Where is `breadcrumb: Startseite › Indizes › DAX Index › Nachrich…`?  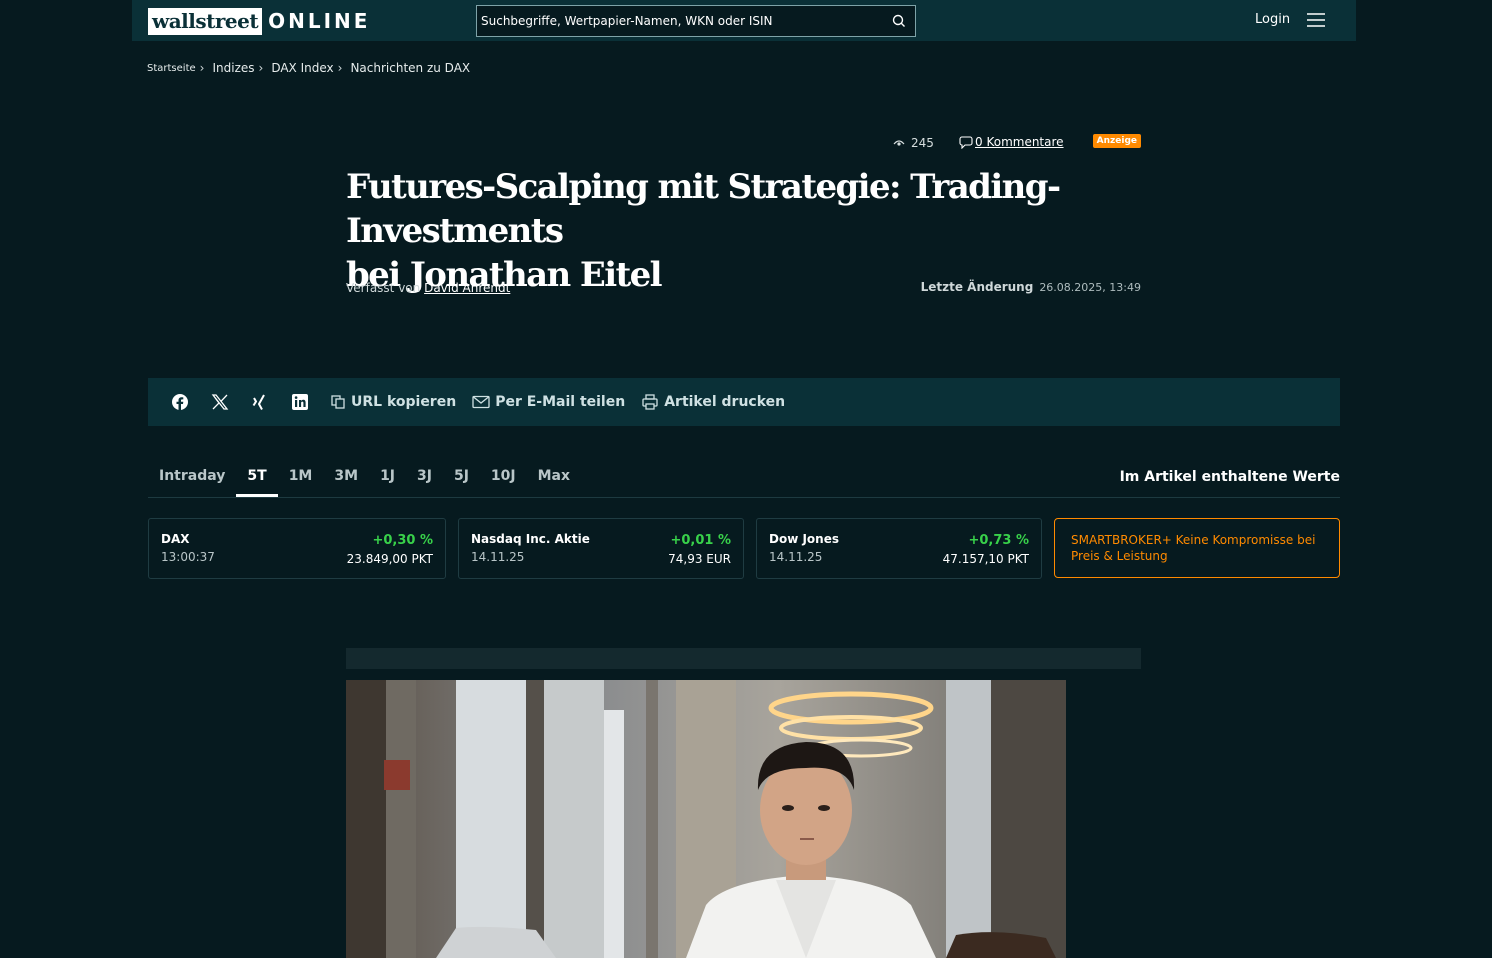
breadcrumb: Startseite › Indizes › DAX Index › Nachrich… is located at coordinates (310, 68).